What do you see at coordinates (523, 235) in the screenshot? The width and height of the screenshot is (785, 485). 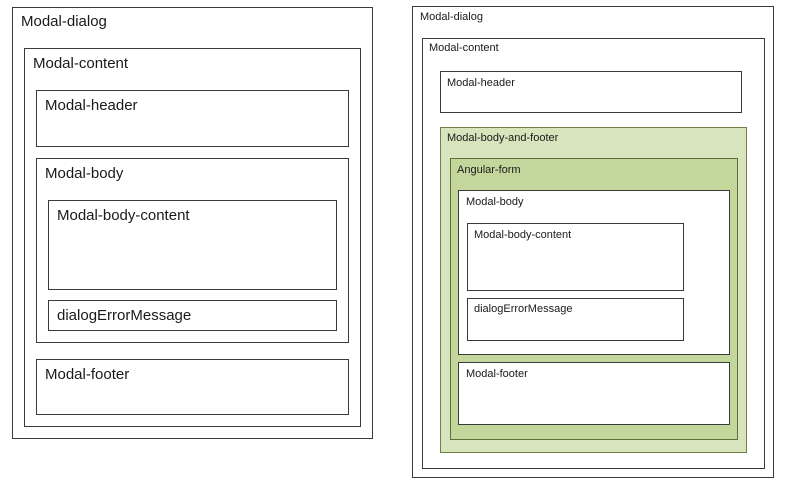 I see `right-modal-body-content-label: Modal-body-content` at bounding box center [523, 235].